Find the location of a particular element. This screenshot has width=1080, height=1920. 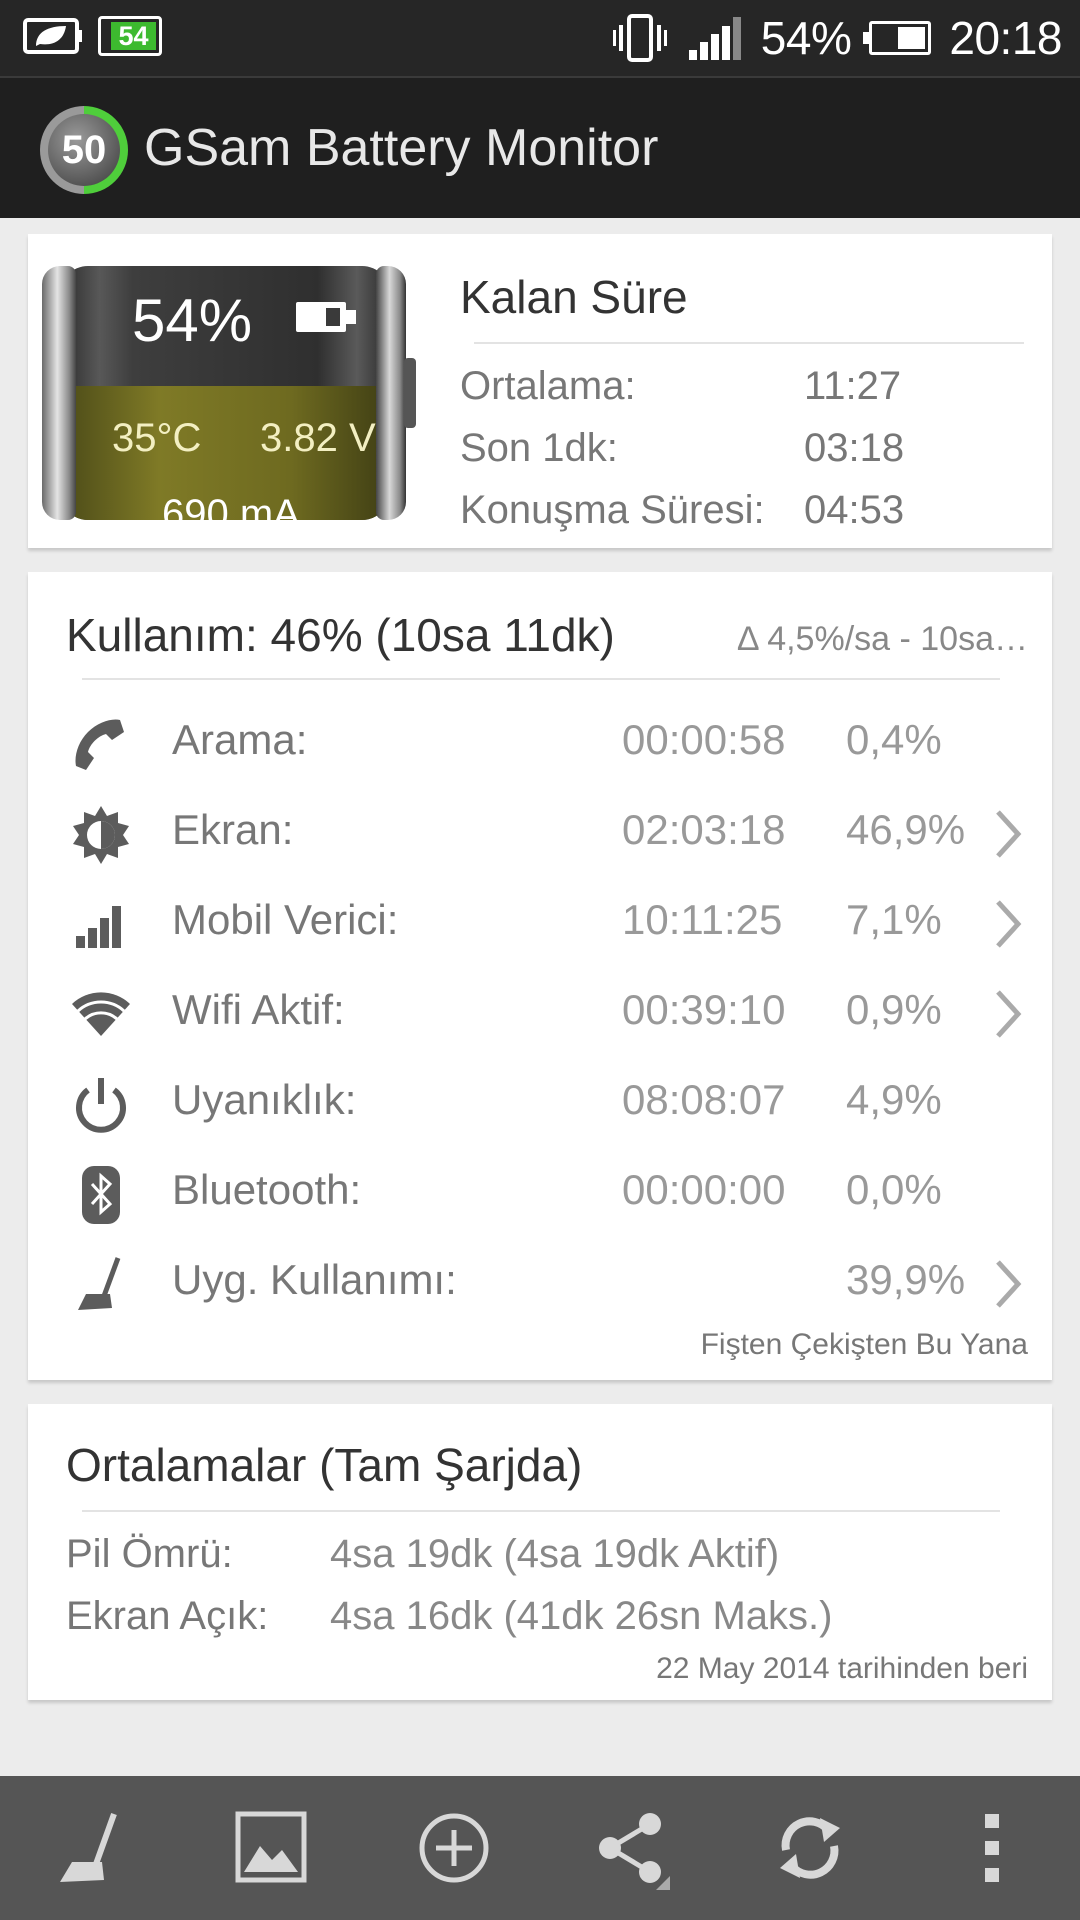

remaining-value: 11:27 is located at coordinates (853, 386).